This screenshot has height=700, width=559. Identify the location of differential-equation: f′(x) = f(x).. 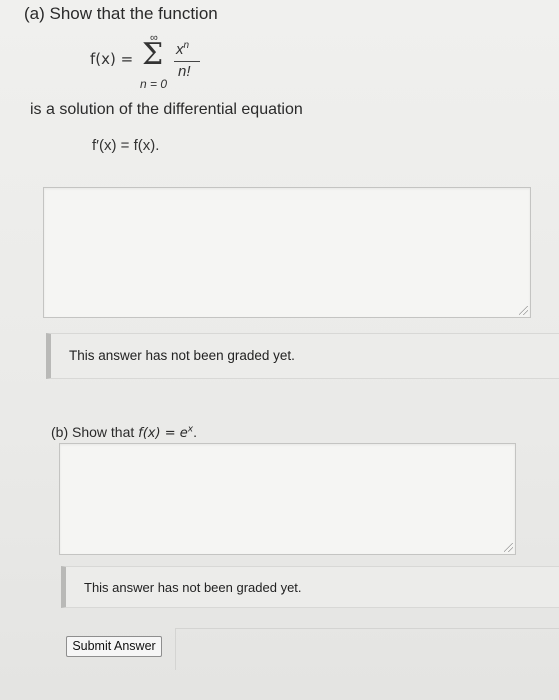
(126, 145).